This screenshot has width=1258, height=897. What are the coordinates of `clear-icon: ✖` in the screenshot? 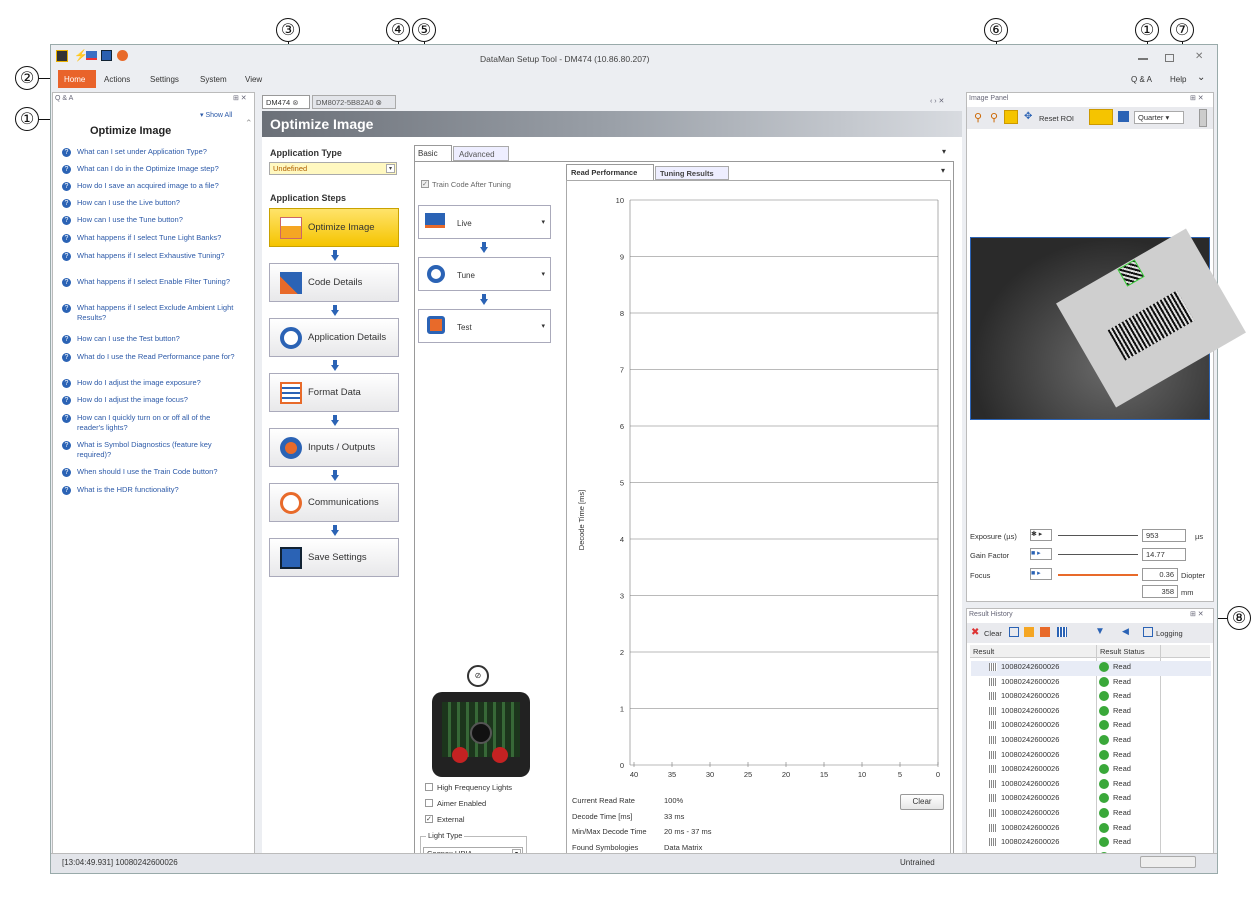 It's located at (975, 632).